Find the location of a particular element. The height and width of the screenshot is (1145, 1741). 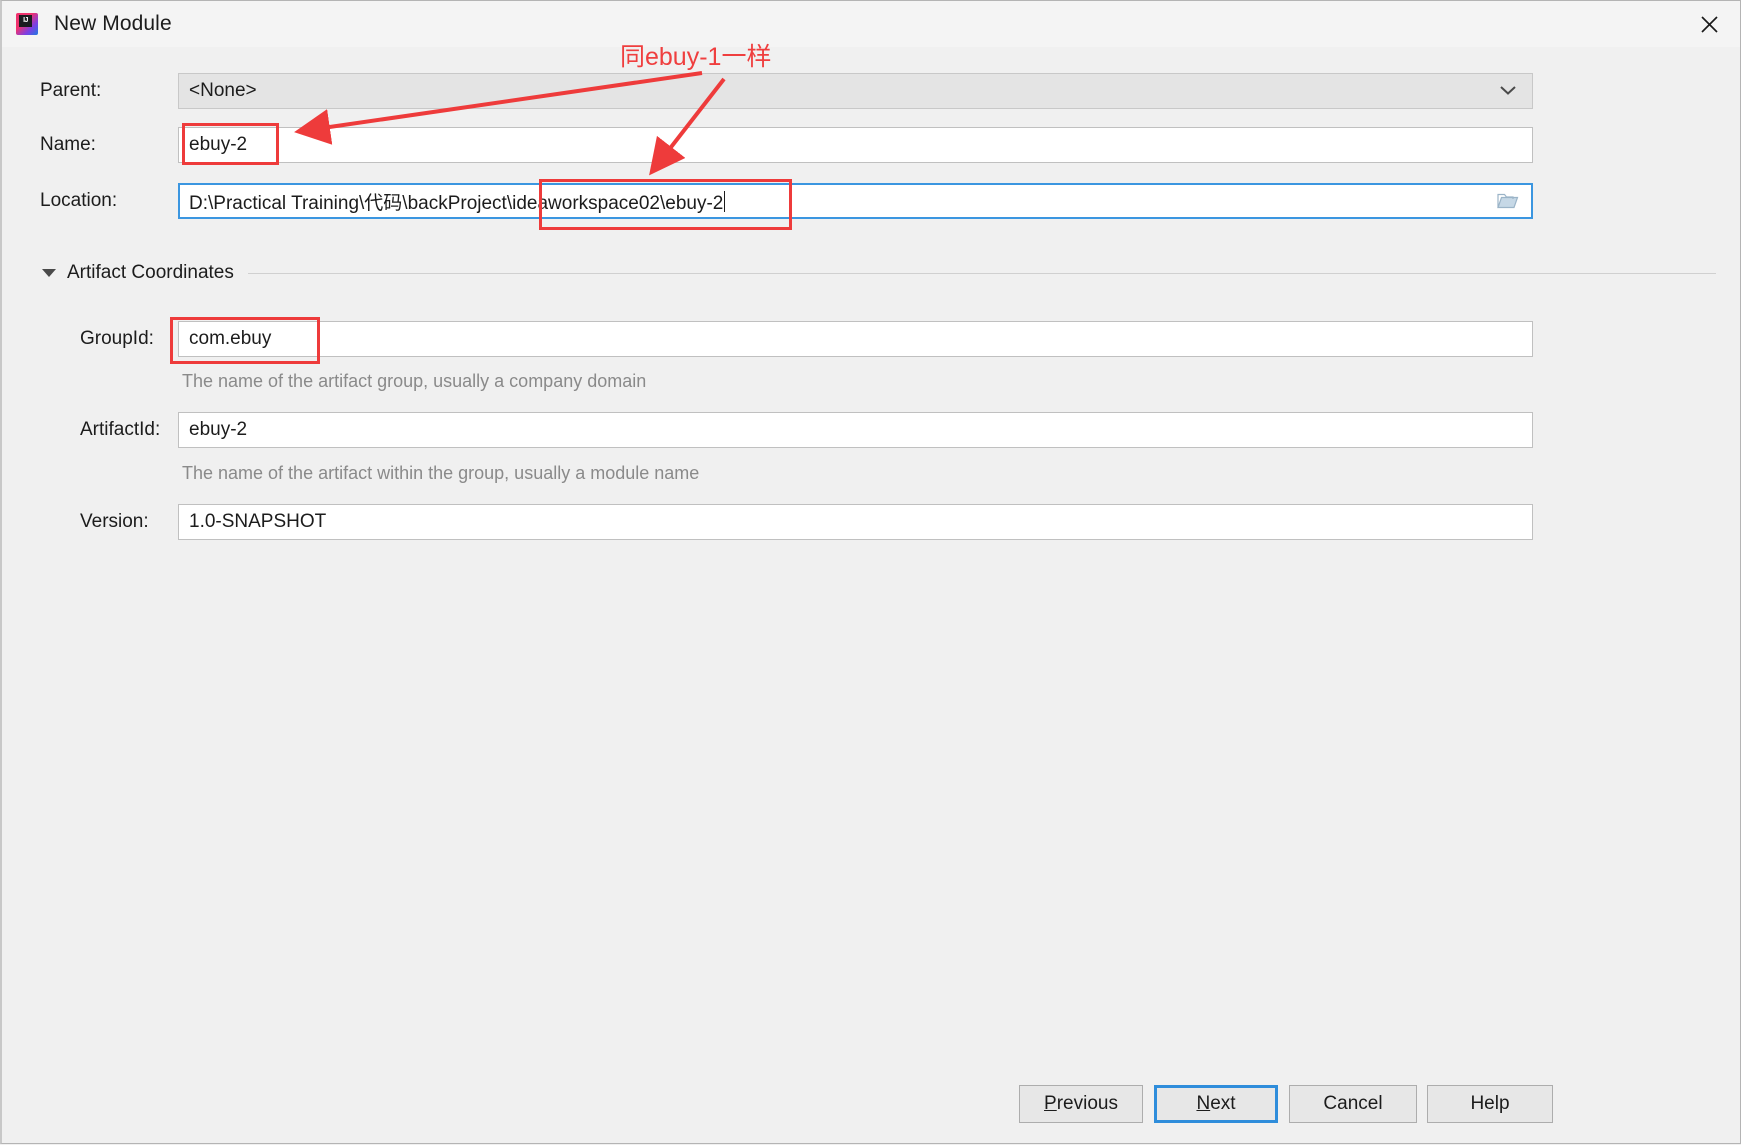

close-button is located at coordinates (1709, 24).